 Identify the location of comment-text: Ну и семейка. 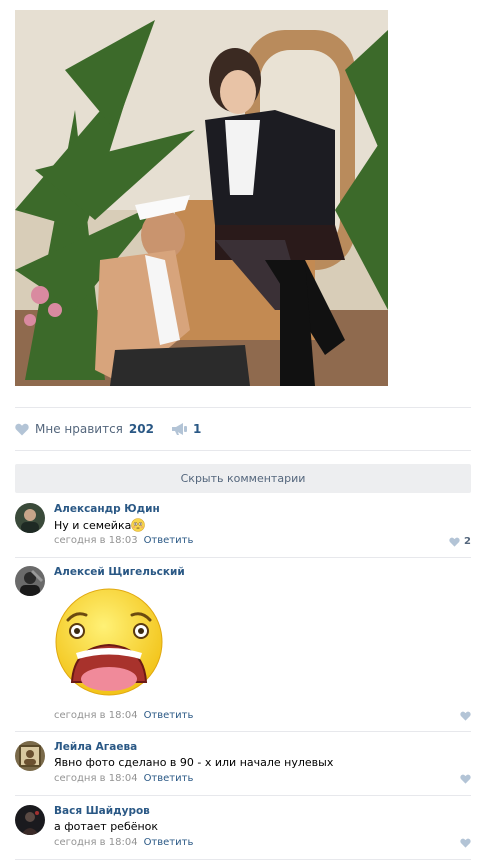
(93, 525).